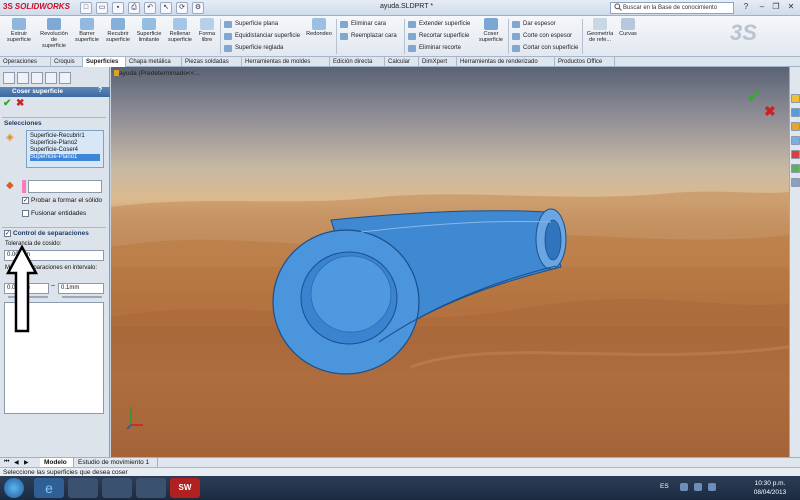 This screenshot has height=500, width=800. What do you see at coordinates (24, 186) in the screenshot?
I see `selection-color-swatch` at bounding box center [24, 186].